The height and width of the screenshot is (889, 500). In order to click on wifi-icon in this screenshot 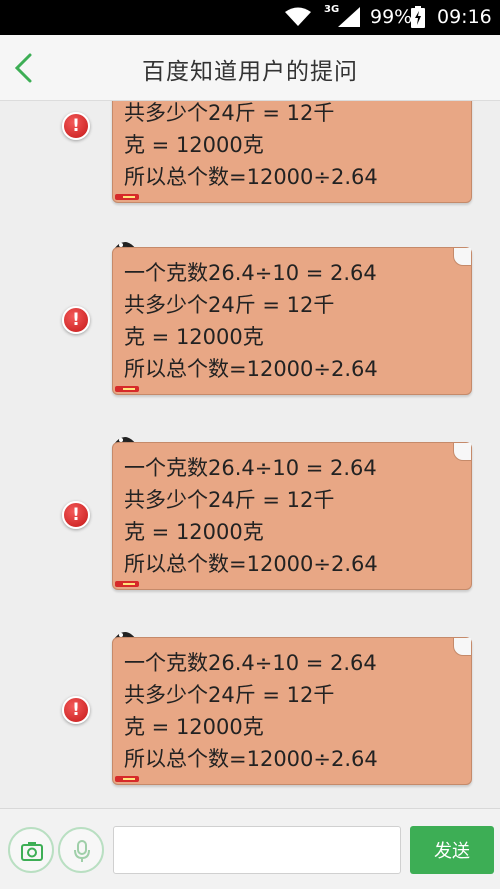, I will do `click(298, 16)`.